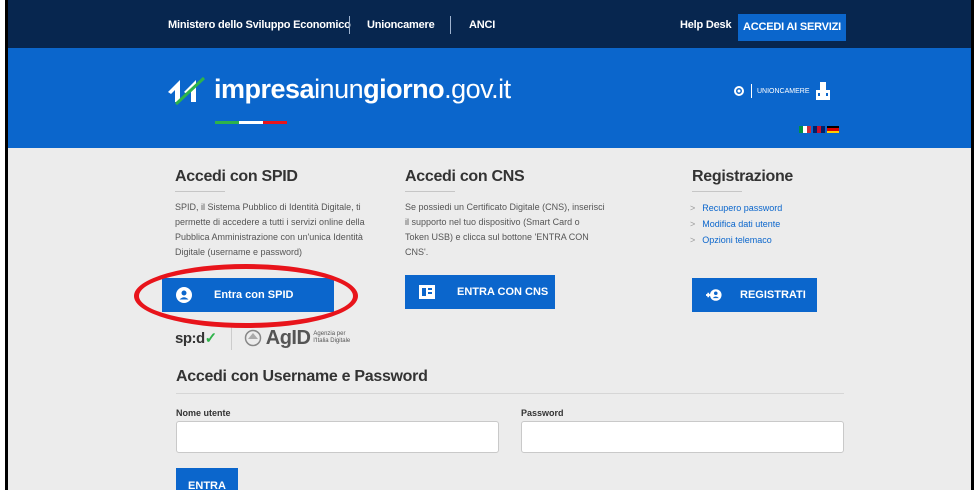 This screenshot has height=490, width=979. What do you see at coordinates (184, 295) in the screenshot?
I see `user-circle-icon` at bounding box center [184, 295].